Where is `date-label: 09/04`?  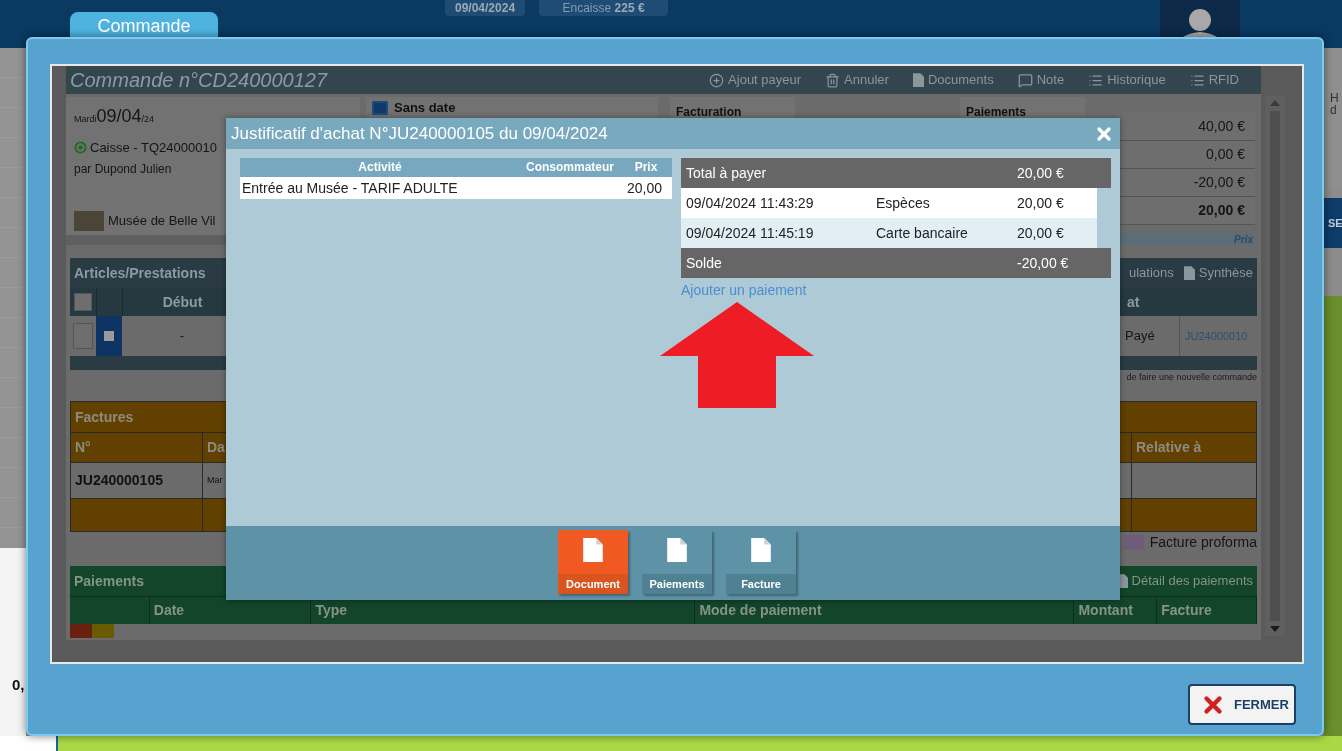
date-label: 09/04 is located at coordinates (119, 116).